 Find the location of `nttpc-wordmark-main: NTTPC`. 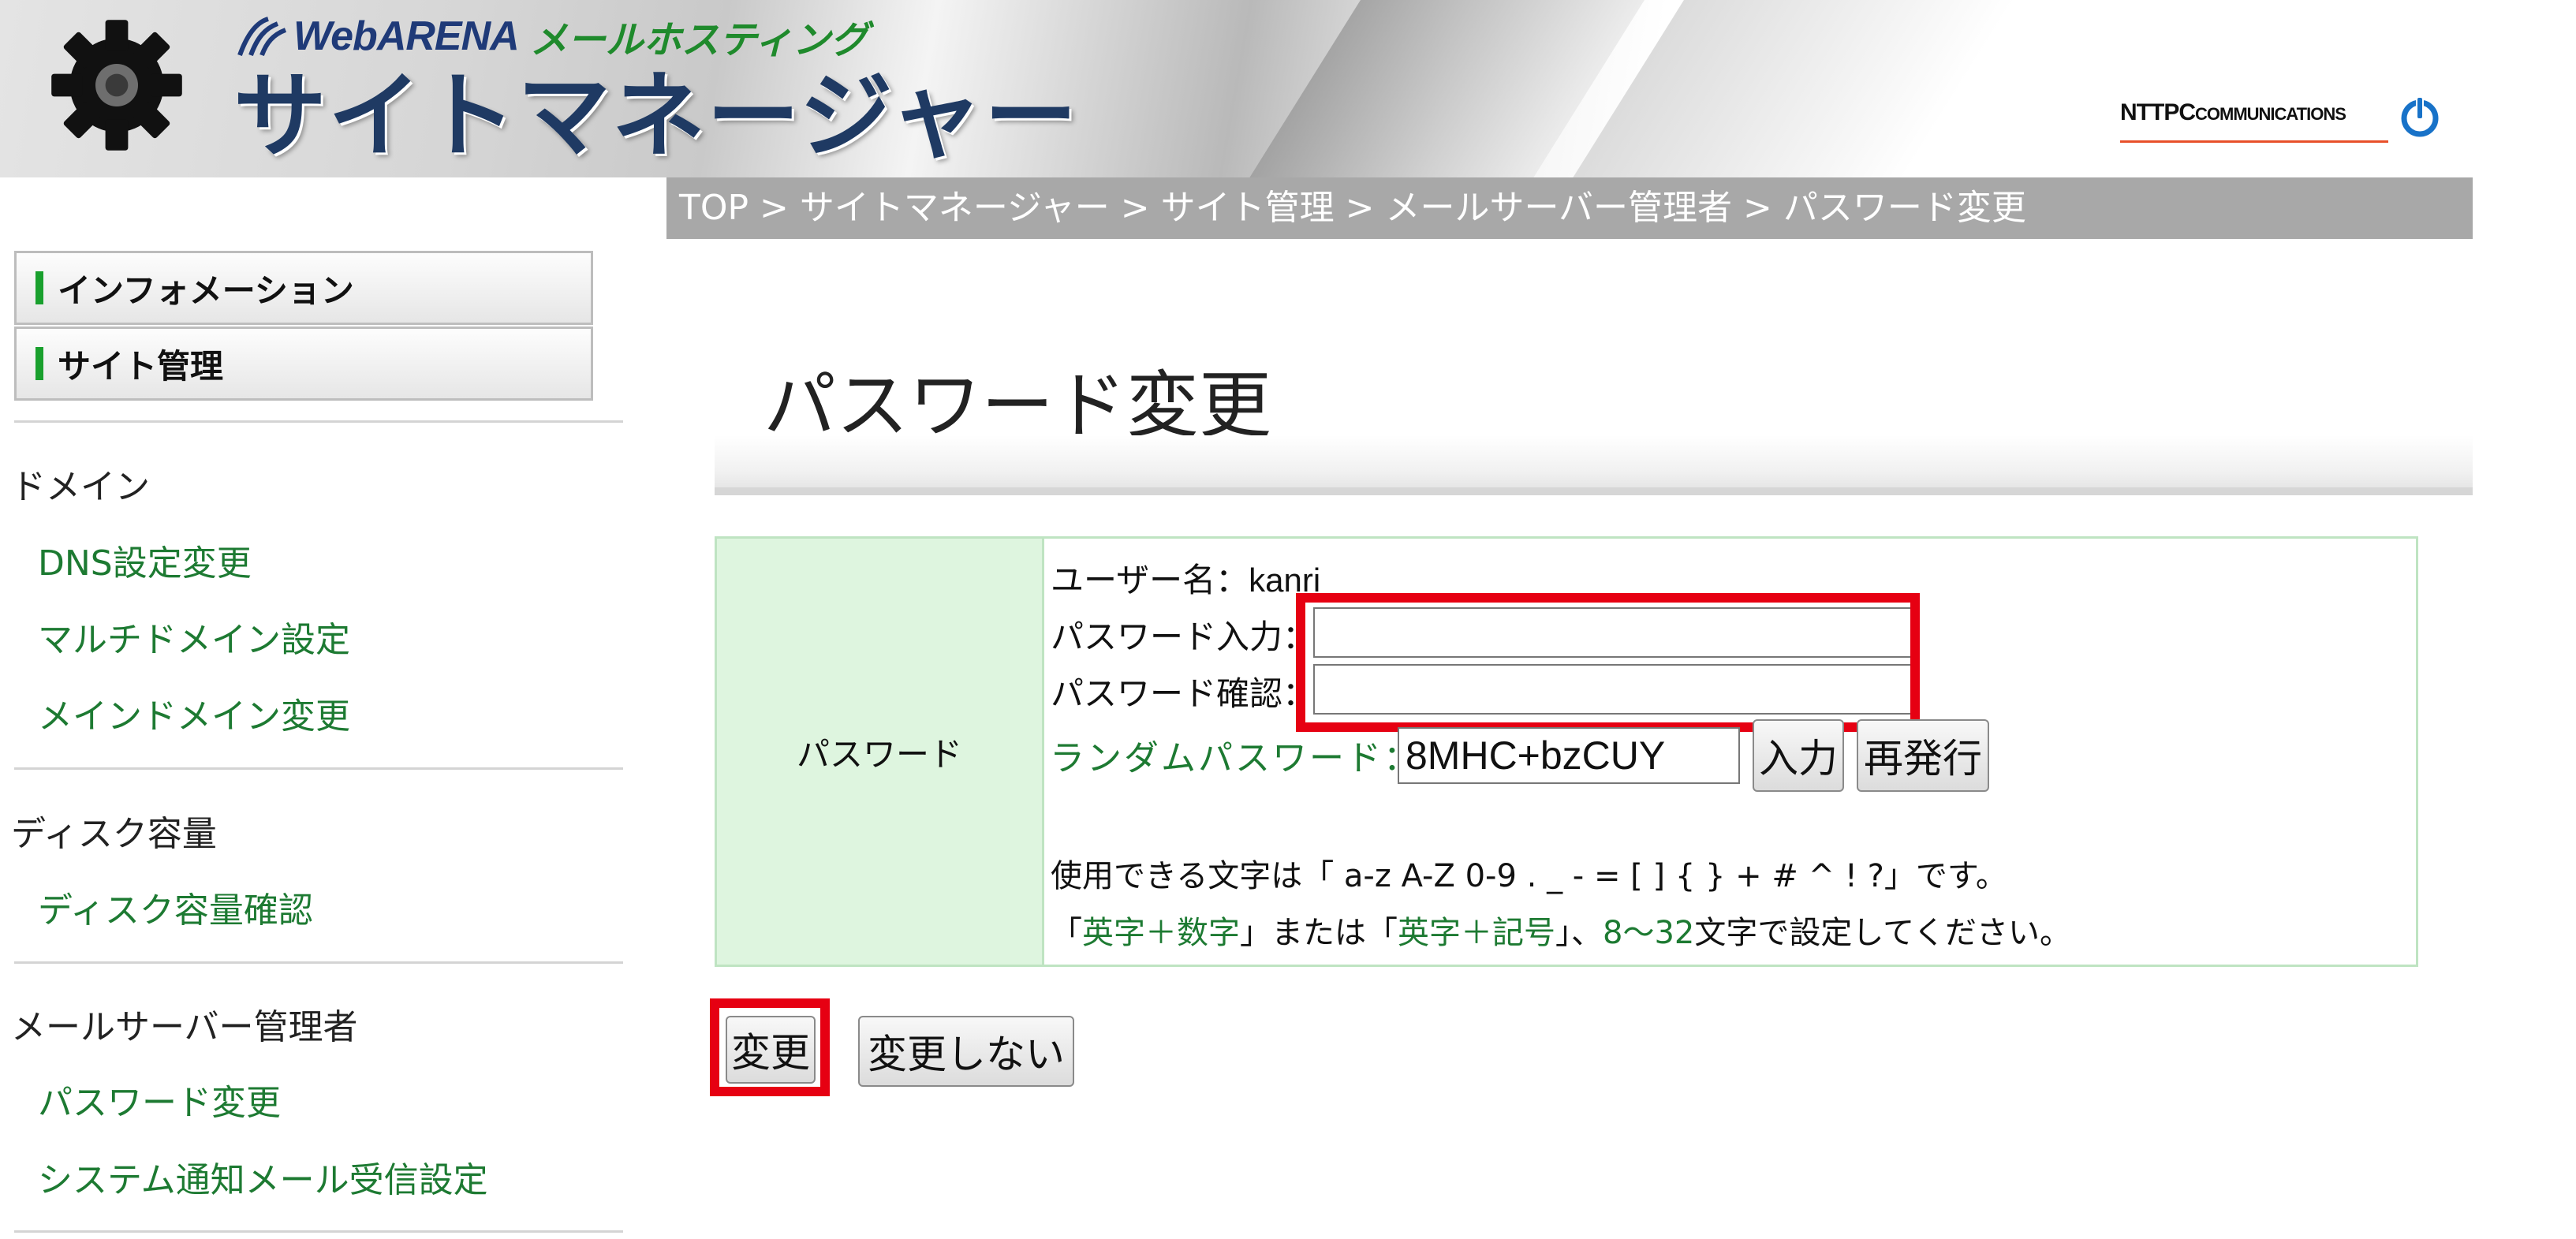

nttpc-wordmark-main: NTTPC is located at coordinates (2158, 112).